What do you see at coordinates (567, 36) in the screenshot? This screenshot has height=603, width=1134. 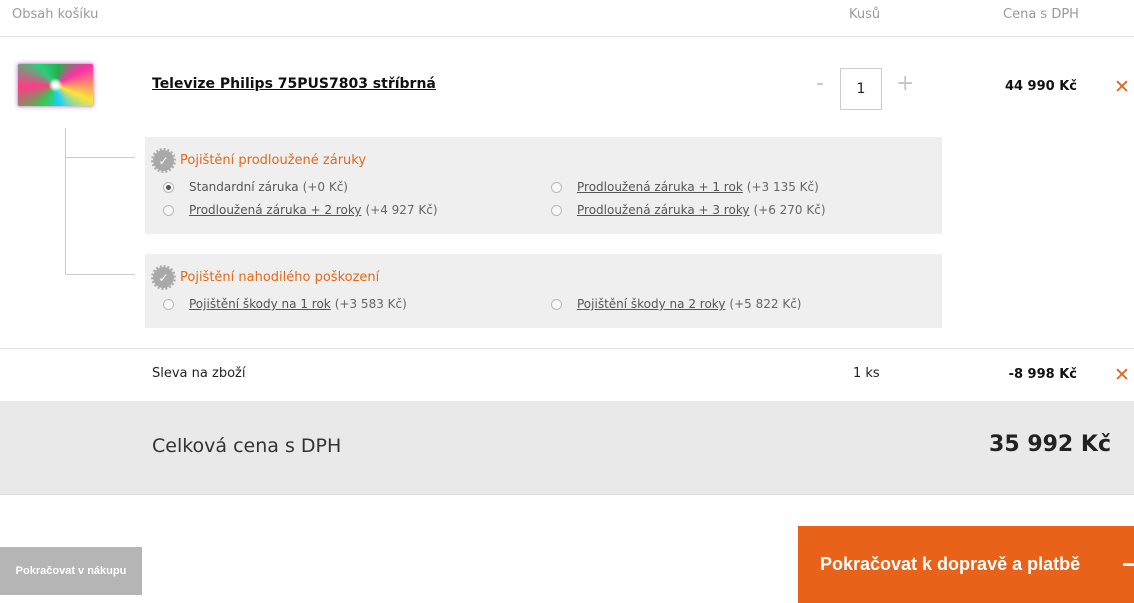 I see `header-divider` at bounding box center [567, 36].